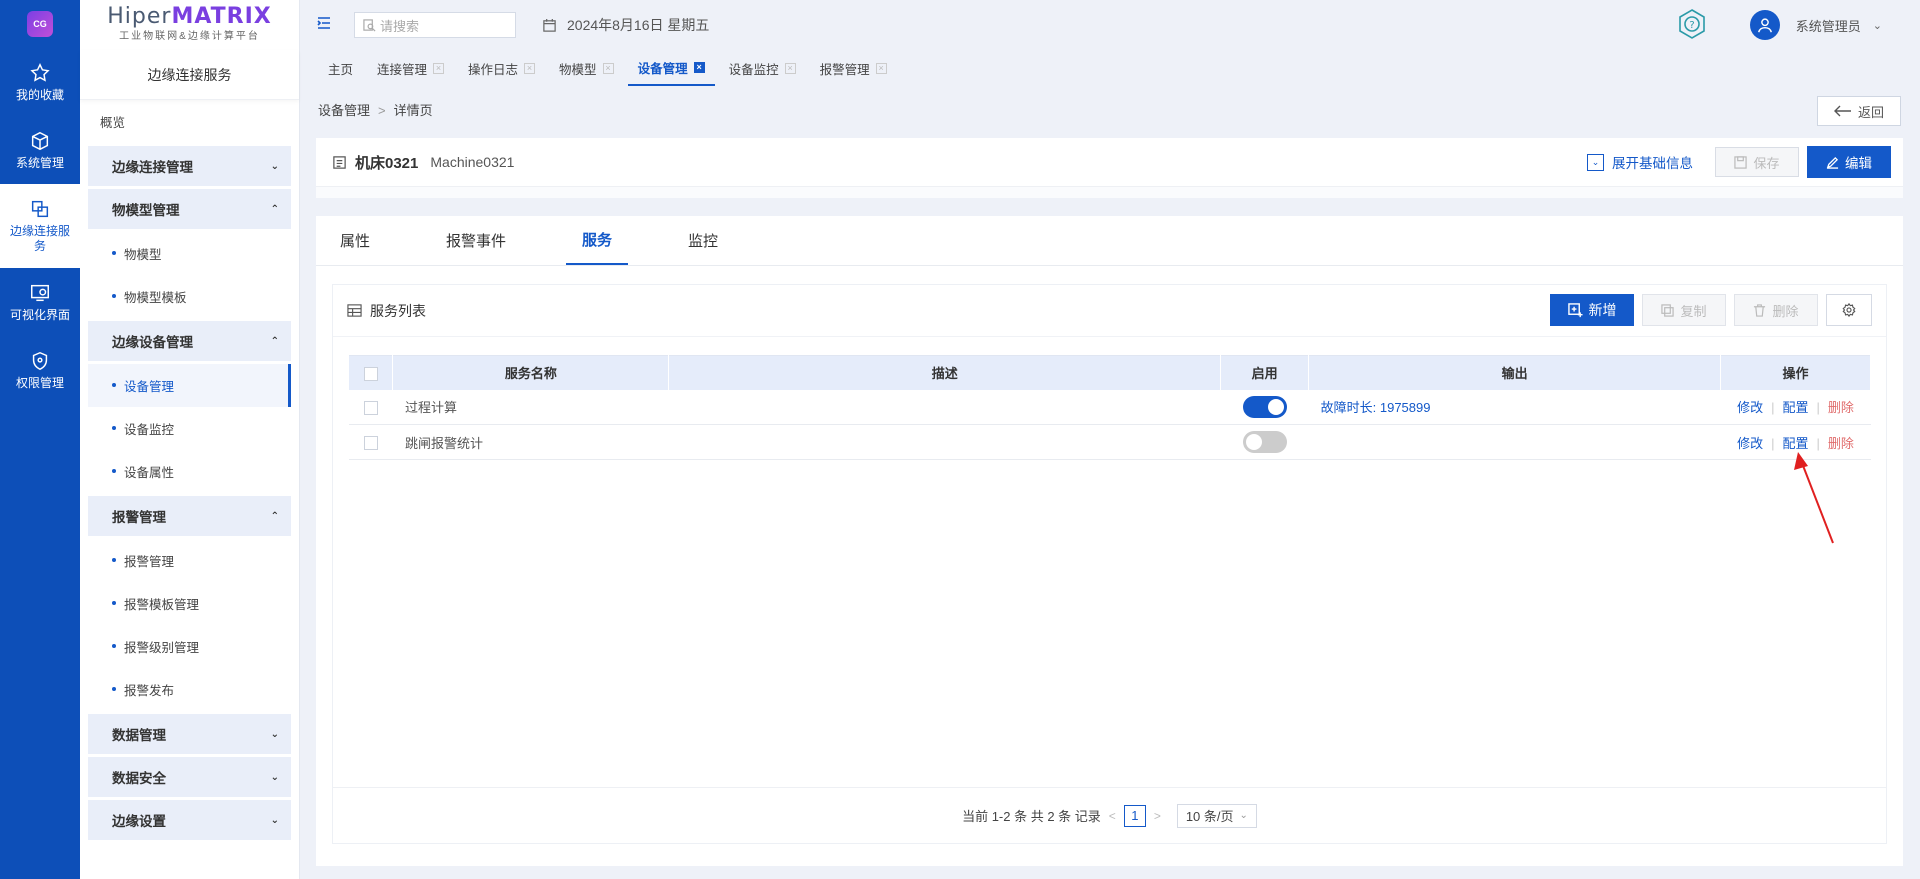  I want to click on sidebar-item-device-monitor: 设备监控, so click(189, 428).